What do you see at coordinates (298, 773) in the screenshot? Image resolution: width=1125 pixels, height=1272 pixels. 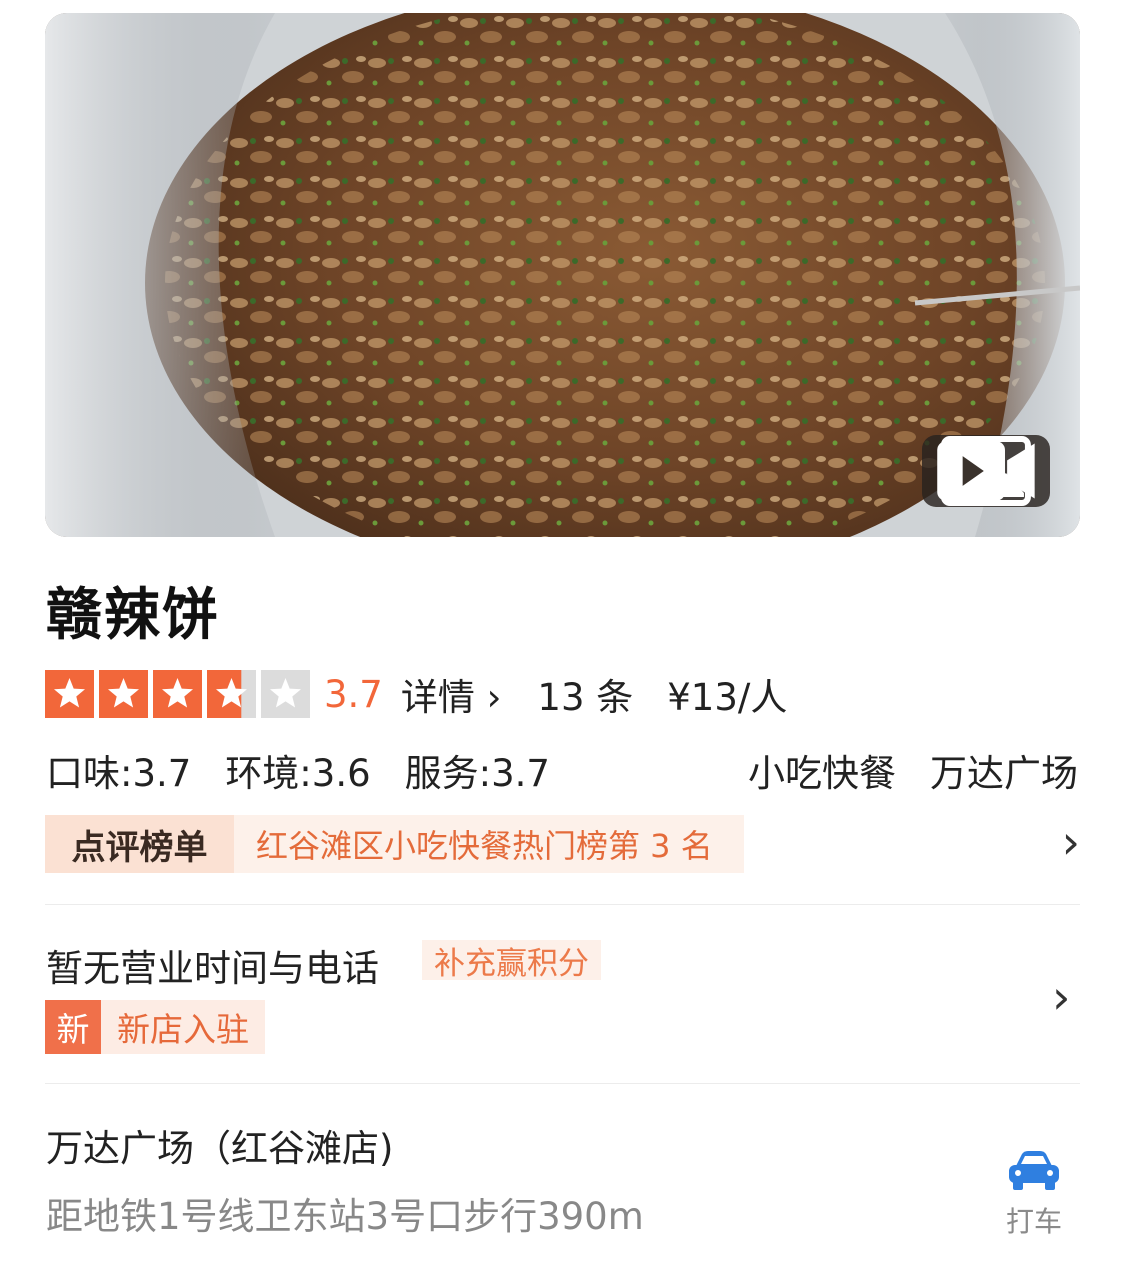 I see `environment-score: 环境:3.6` at bounding box center [298, 773].